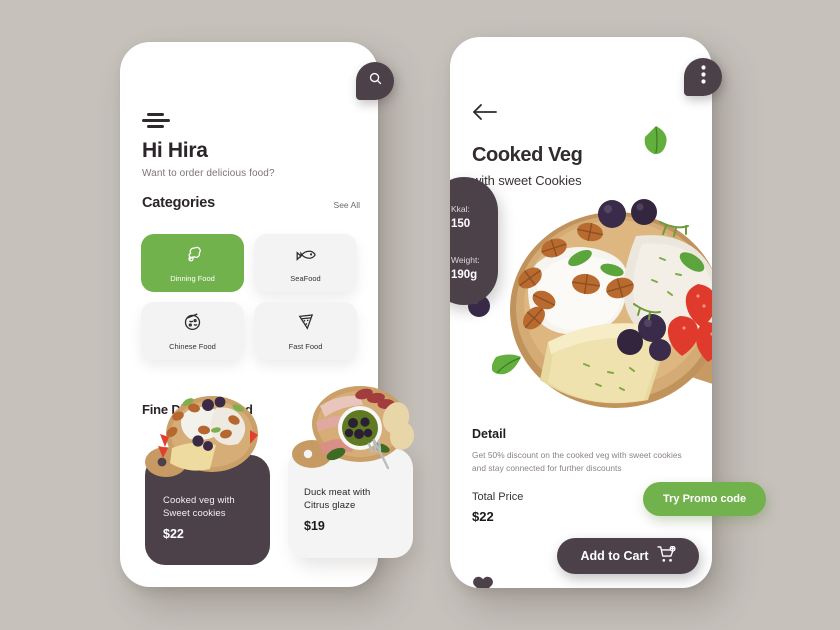 The width and height of the screenshot is (840, 630). I want to click on category-fast-food: Fast Food, so click(305, 331).